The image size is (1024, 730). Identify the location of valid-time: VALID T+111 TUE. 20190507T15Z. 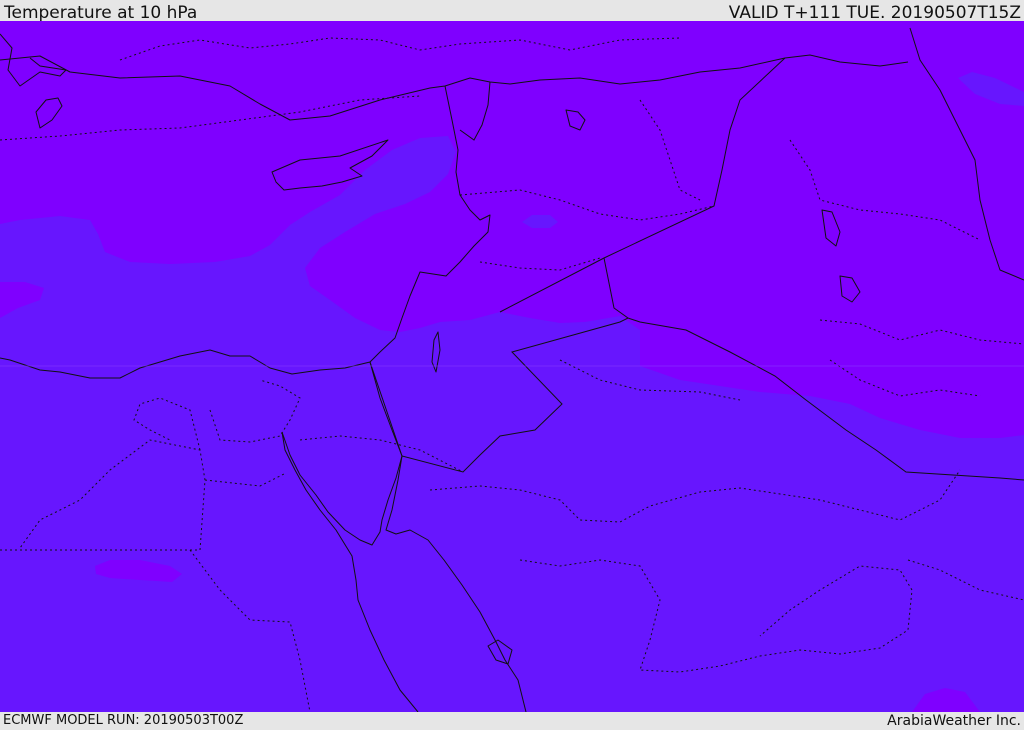
(874, 13).